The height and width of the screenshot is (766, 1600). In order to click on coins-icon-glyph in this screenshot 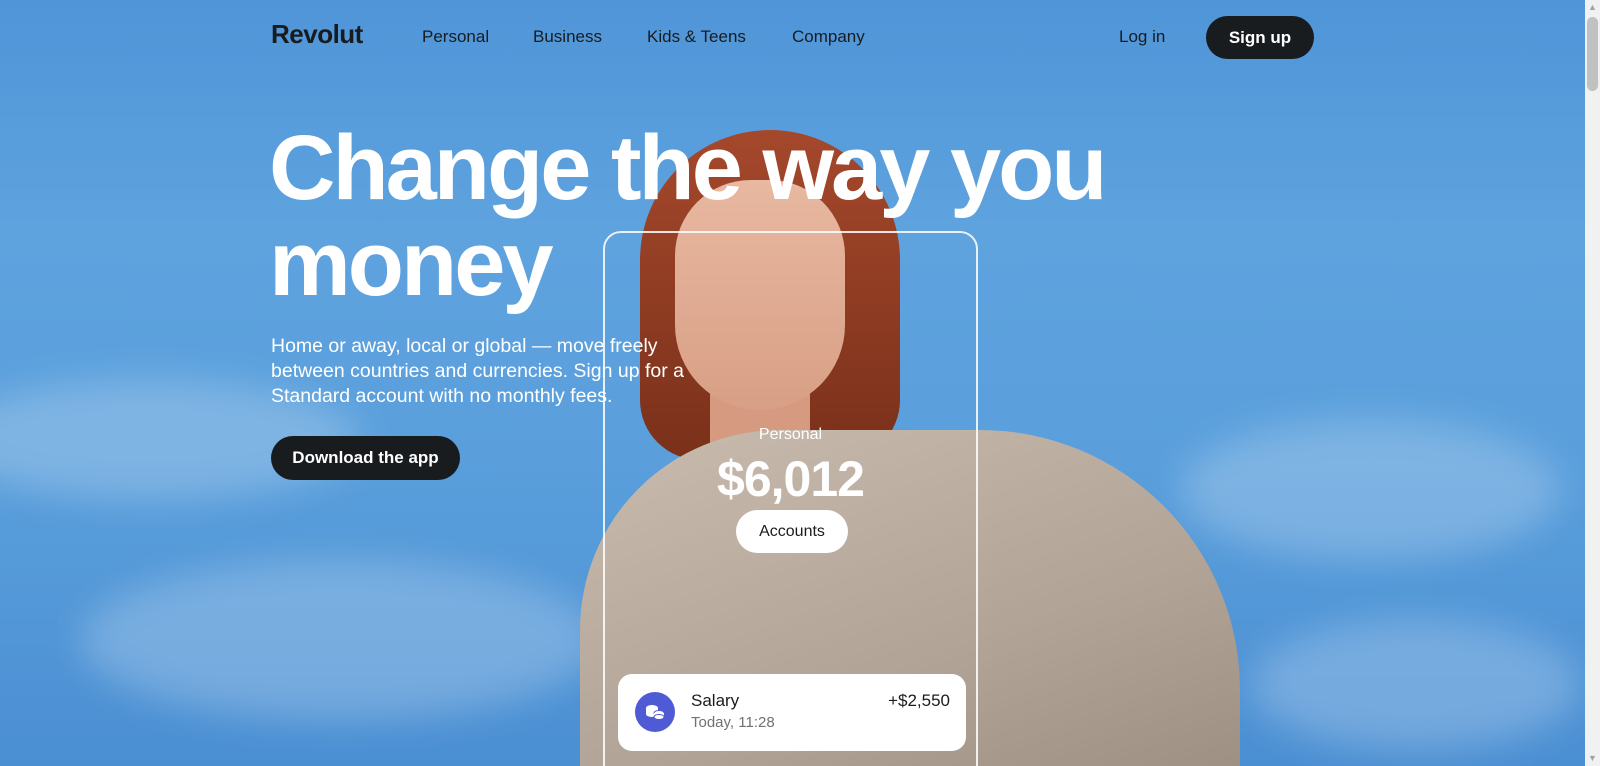, I will do `click(655, 712)`.